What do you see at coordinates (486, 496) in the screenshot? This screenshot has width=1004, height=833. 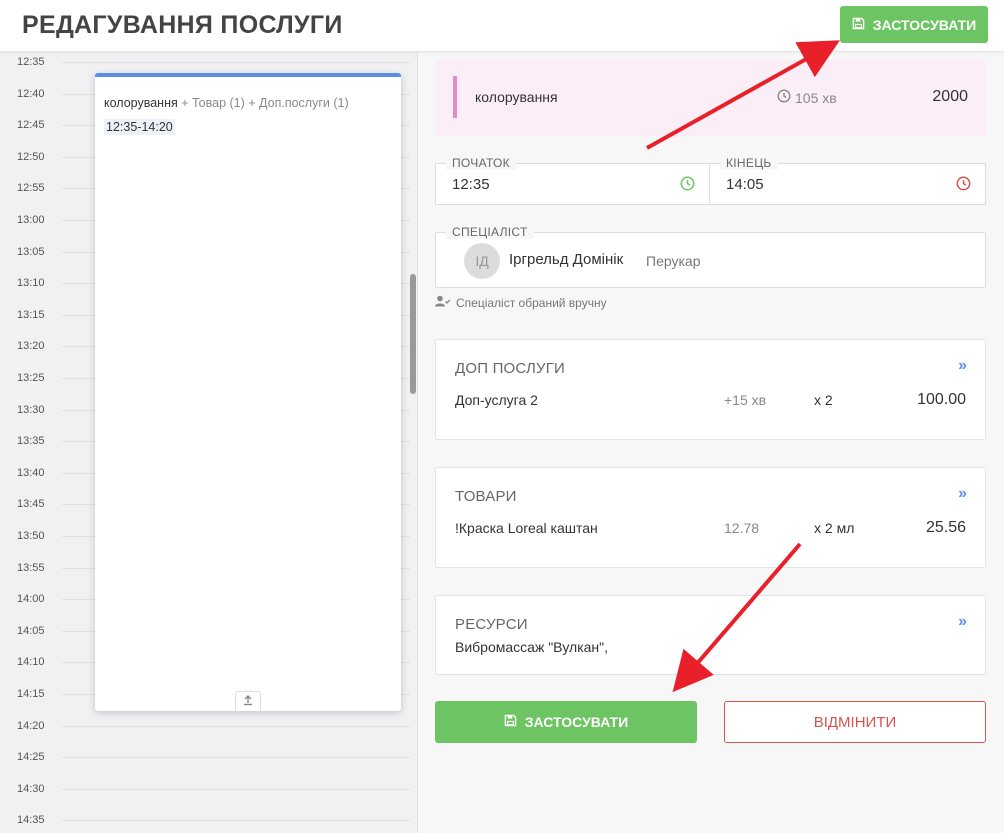 I see `goods-title: ТОВАРИ` at bounding box center [486, 496].